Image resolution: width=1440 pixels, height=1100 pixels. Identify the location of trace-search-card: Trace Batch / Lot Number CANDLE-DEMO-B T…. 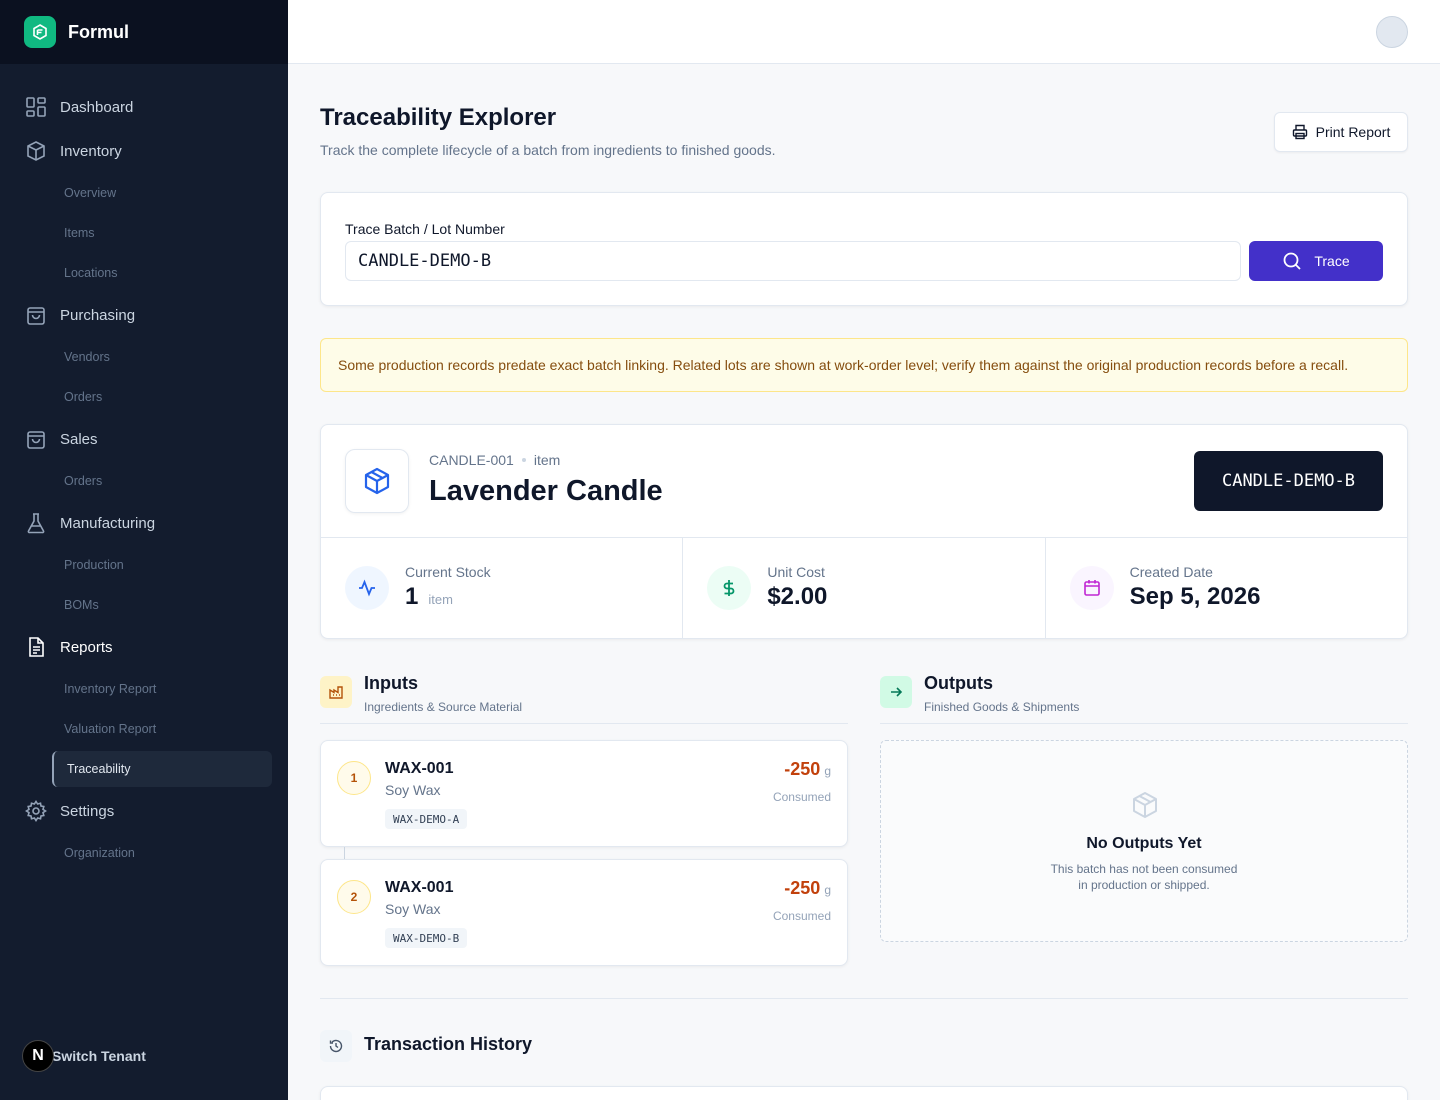
(864, 249).